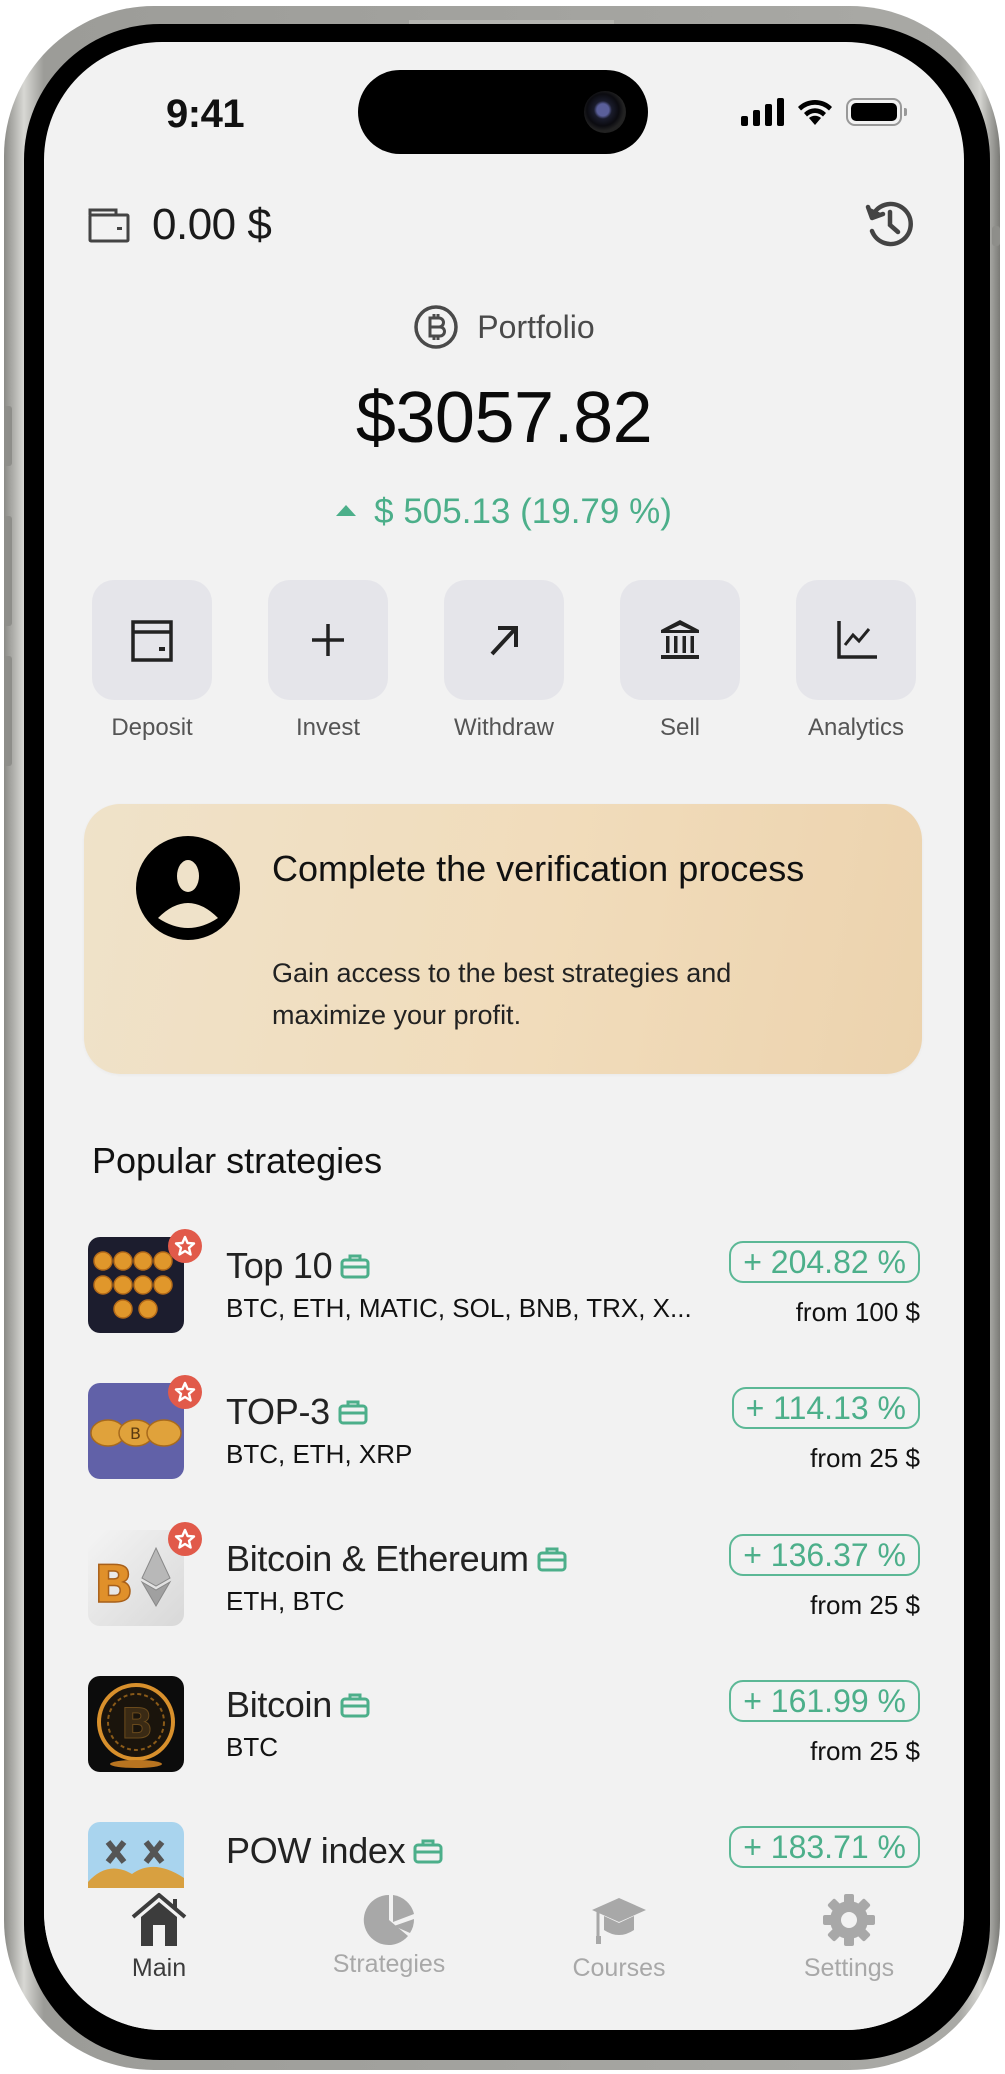 This screenshot has width=1005, height=2074. I want to click on strategy-name-row: POW index, so click(334, 1851).